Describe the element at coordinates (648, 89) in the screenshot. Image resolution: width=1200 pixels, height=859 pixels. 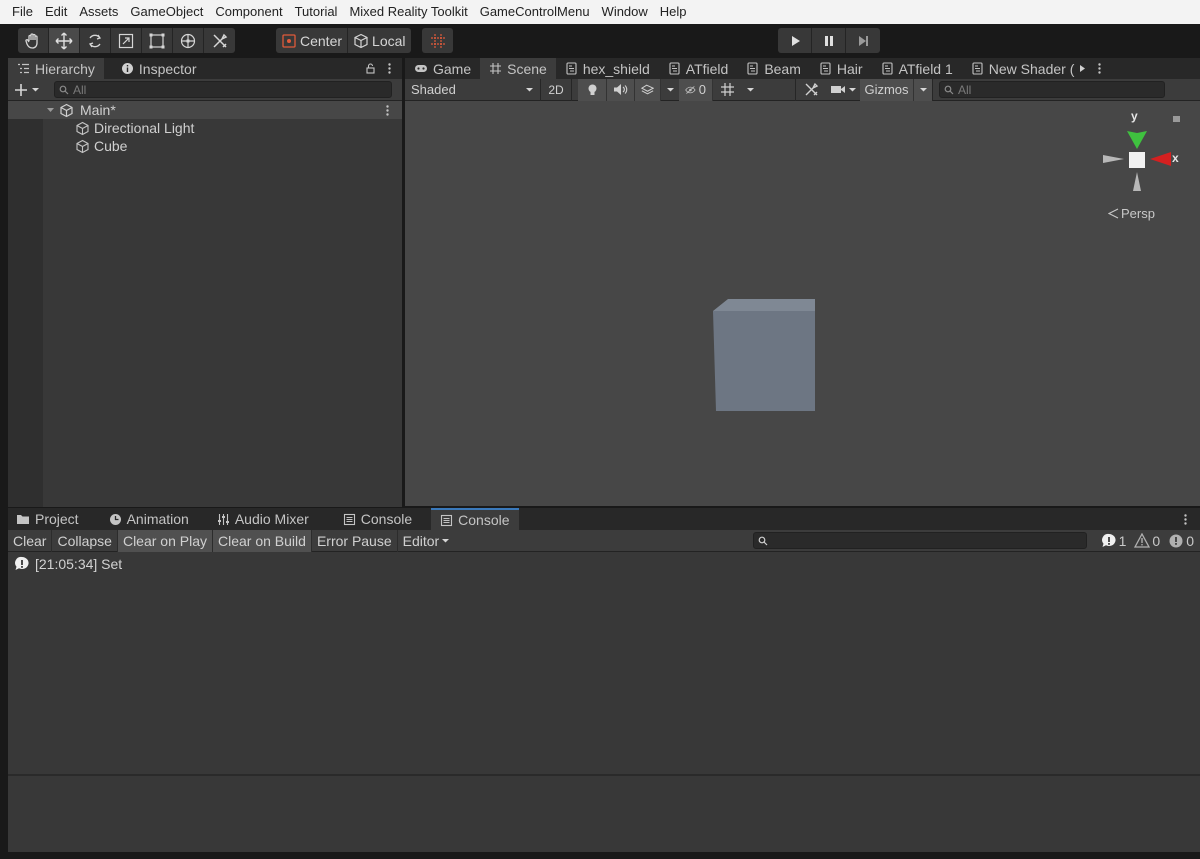
I see `effects-toggle` at that location.